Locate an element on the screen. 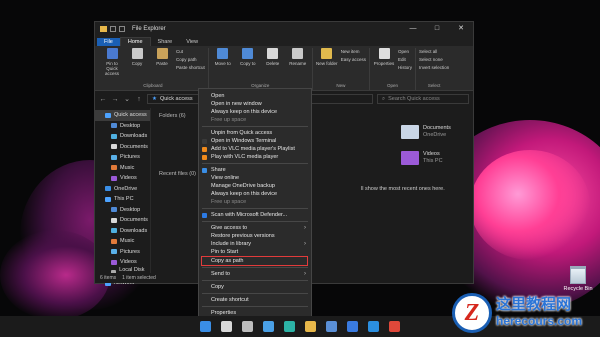 Image resolution: width=600 pixels, height=337 pixels. menu-item: Create shortcut is located at coordinates (255, 300).